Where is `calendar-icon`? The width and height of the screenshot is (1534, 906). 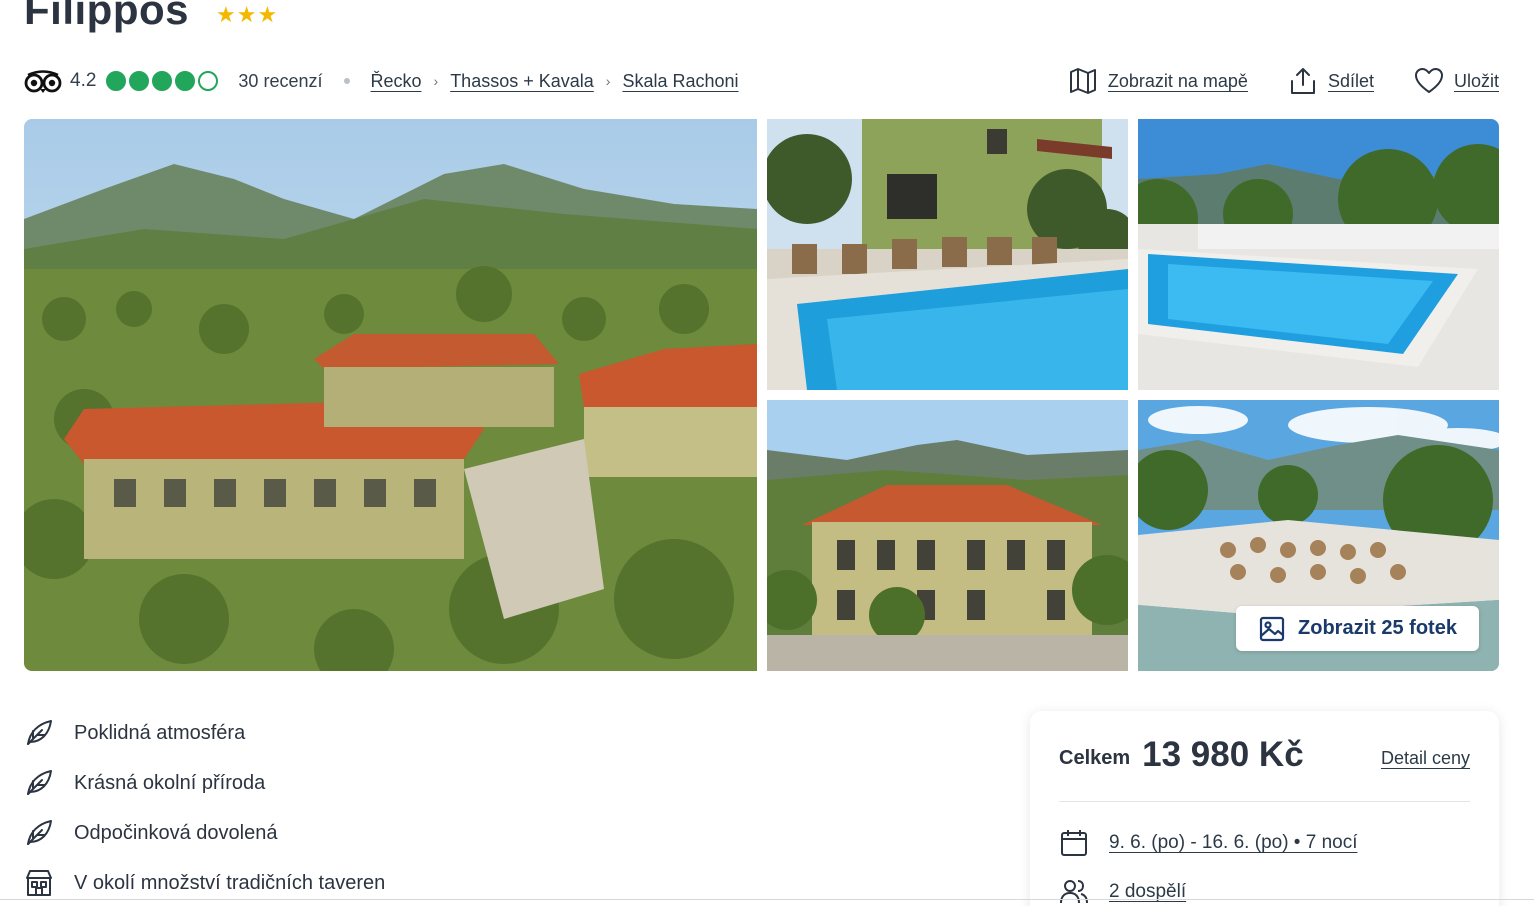 calendar-icon is located at coordinates (1074, 843).